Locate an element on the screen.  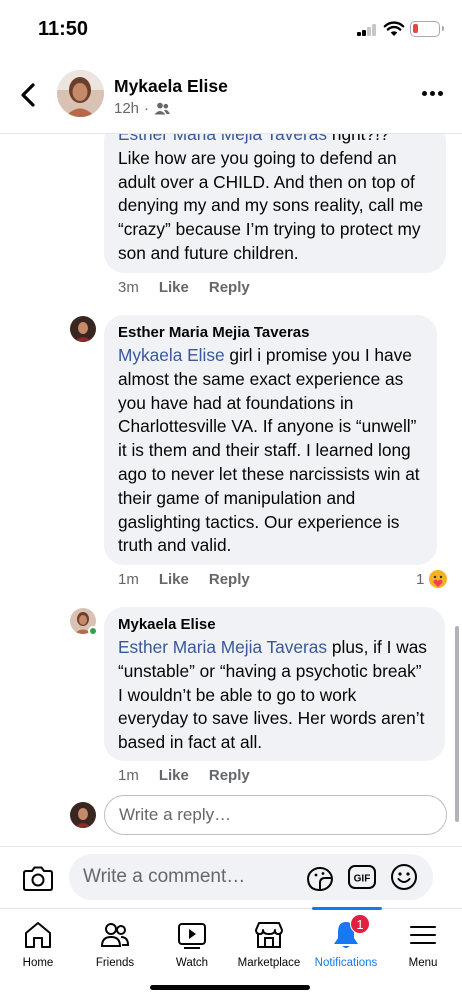
online-status-dot is located at coordinates (93, 631).